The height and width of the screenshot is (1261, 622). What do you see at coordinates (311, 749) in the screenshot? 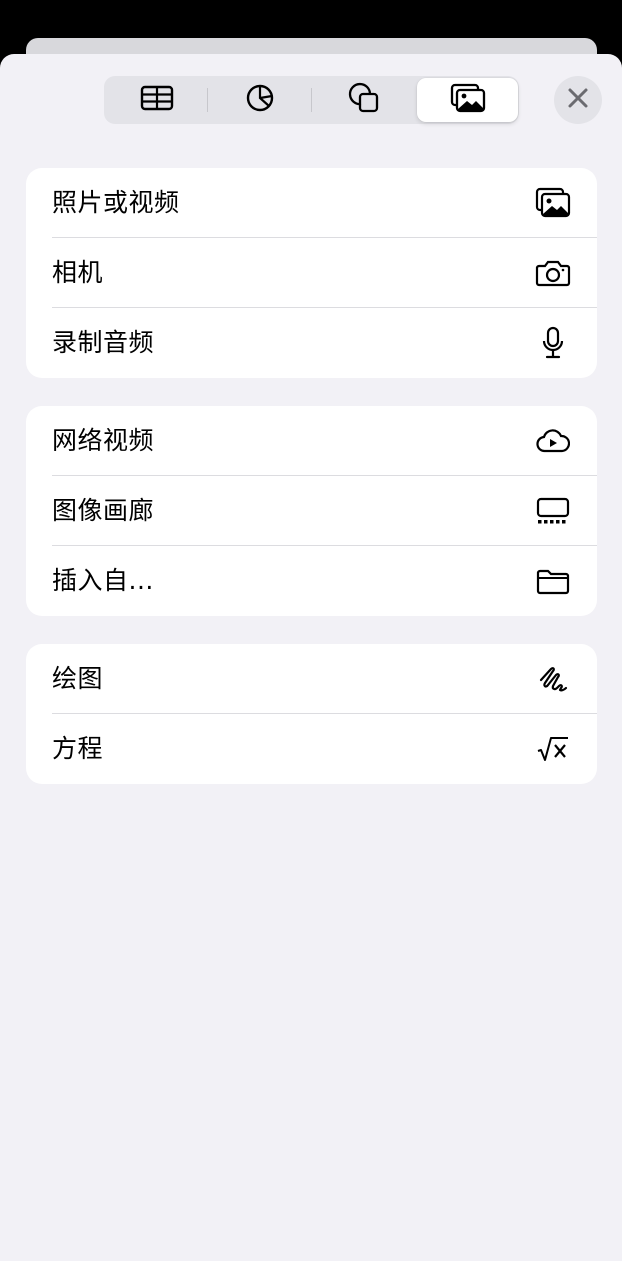
I see `menu-item-equation: 方程` at bounding box center [311, 749].